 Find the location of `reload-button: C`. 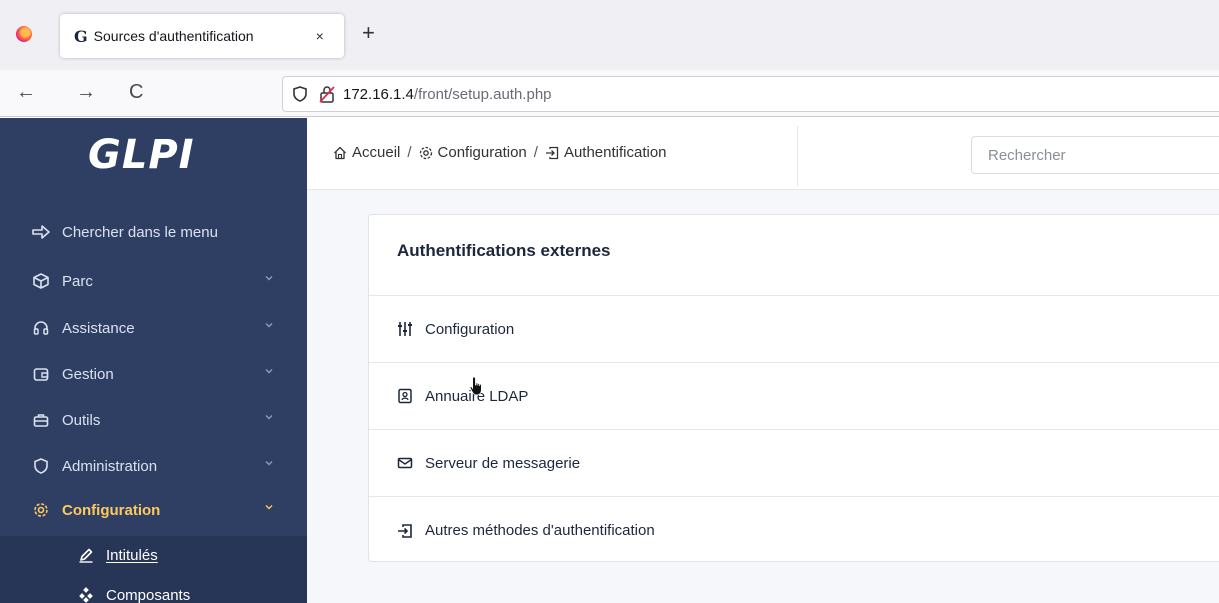

reload-button: C is located at coordinates (136, 92).